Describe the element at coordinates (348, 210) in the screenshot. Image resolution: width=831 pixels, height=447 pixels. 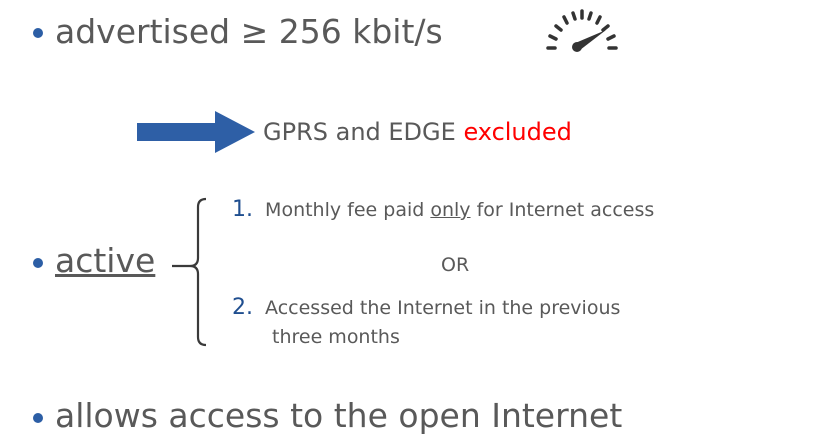
I see `option-1-text-pre: Monthly fee paid` at that location.